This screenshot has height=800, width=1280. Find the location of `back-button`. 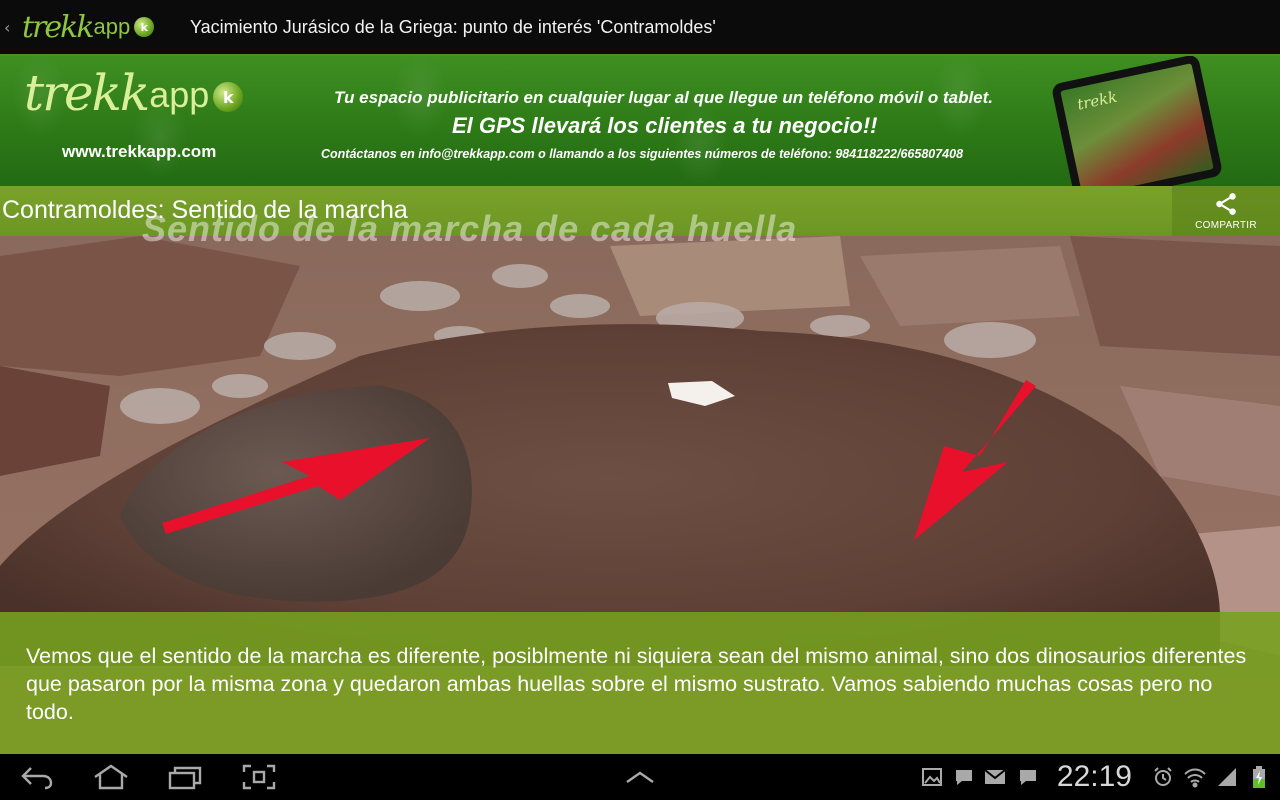

back-button is located at coordinates (37, 777).